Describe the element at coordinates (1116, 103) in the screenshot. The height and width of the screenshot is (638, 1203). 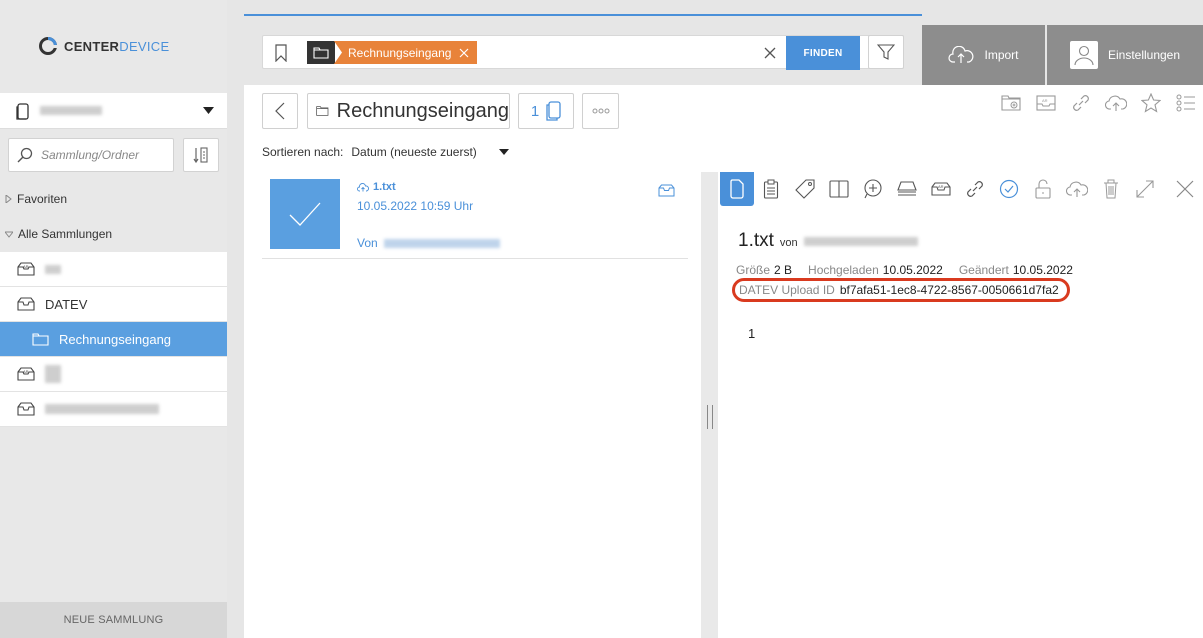
I see `upload-button` at that location.